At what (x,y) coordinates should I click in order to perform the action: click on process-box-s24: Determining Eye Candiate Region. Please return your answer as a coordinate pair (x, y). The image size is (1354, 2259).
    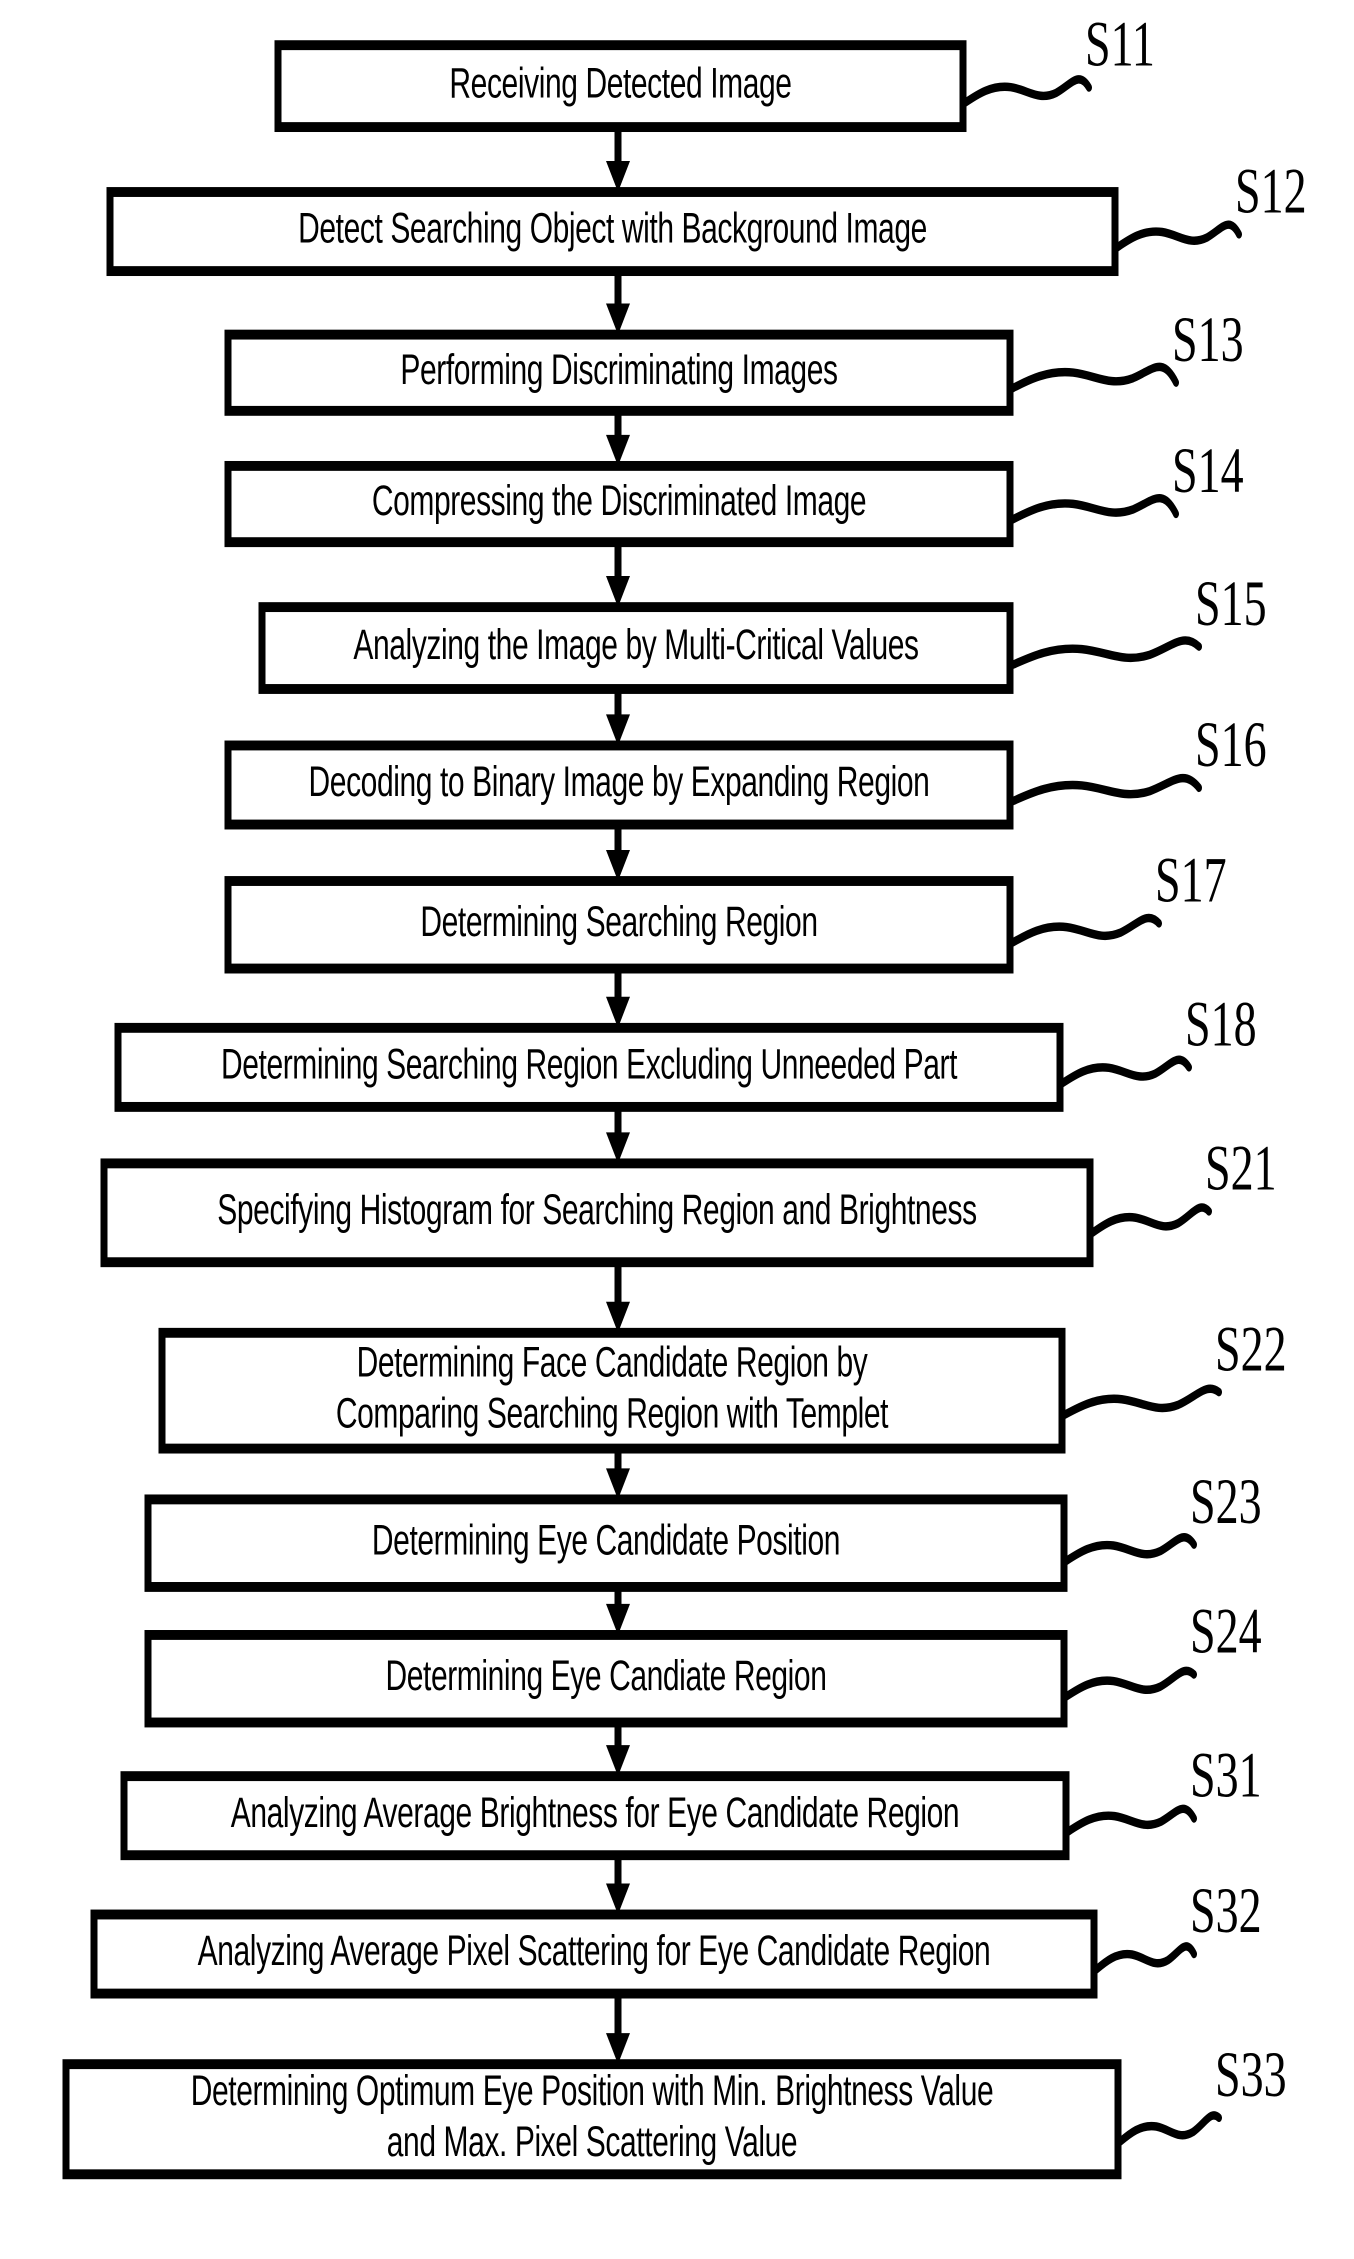
    Looking at the image, I should click on (606, 1679).